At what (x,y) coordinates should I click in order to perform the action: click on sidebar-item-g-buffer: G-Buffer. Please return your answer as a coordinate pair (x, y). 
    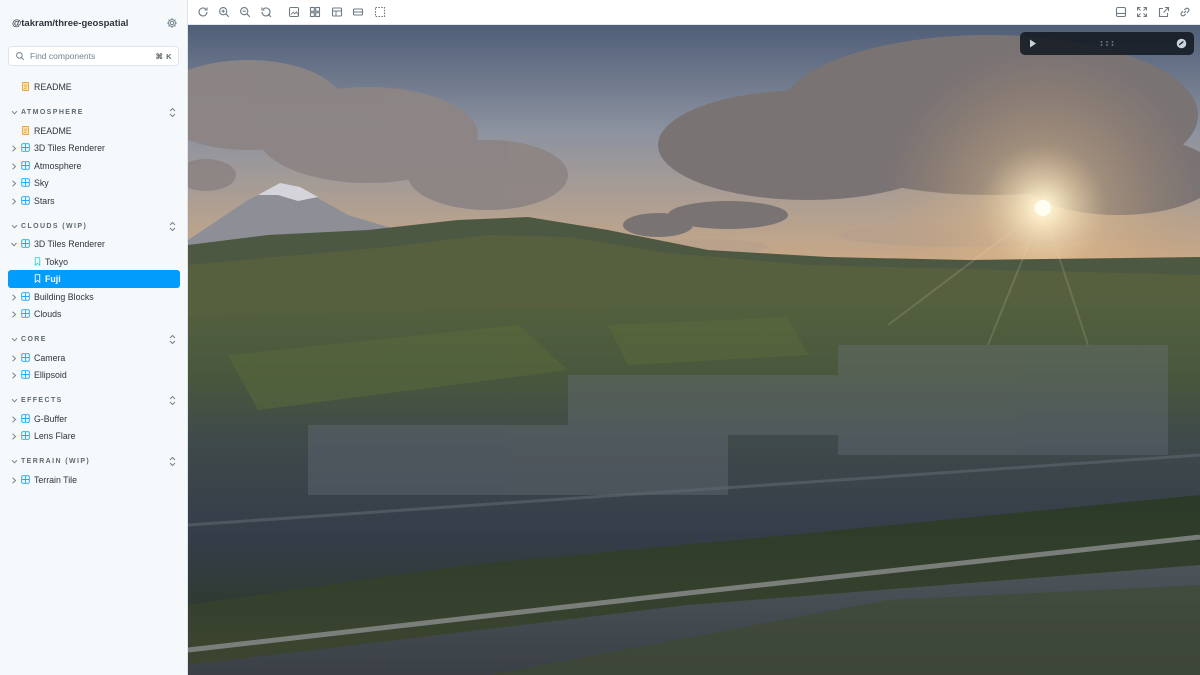
    Looking at the image, I should click on (94, 419).